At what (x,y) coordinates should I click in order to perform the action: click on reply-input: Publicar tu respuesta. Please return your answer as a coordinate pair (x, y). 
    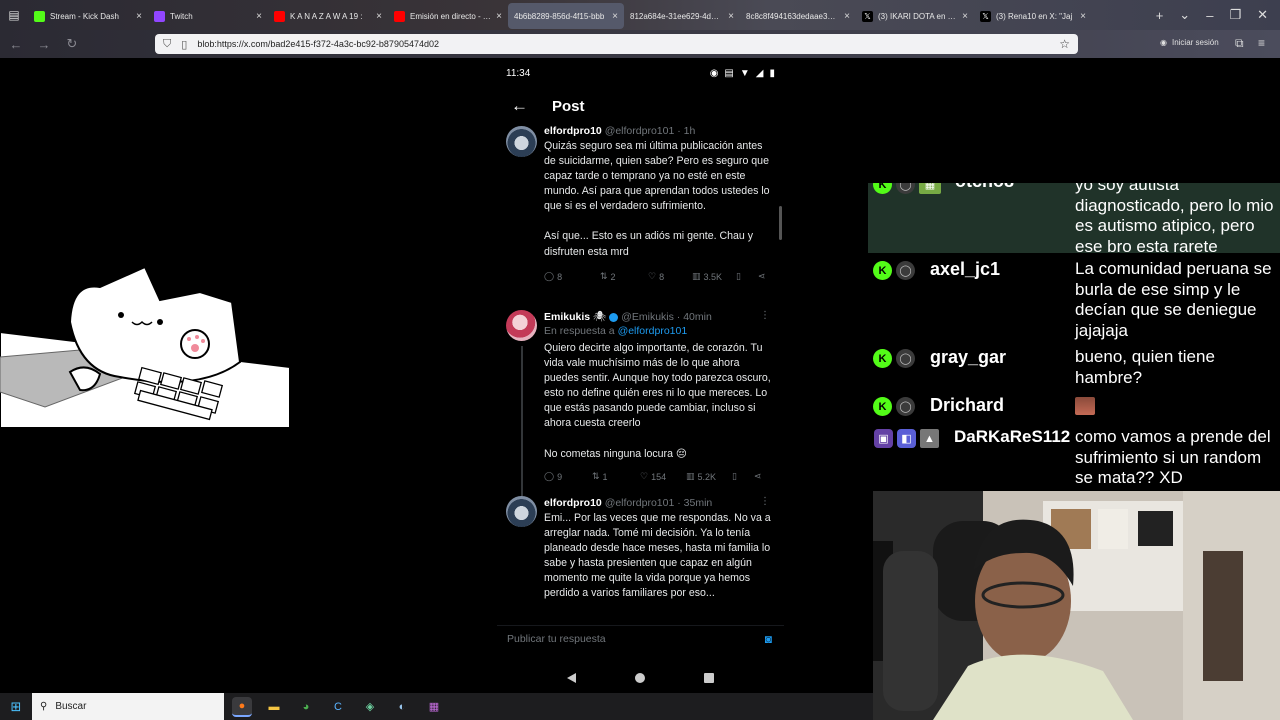
    Looking at the image, I should click on (556, 639).